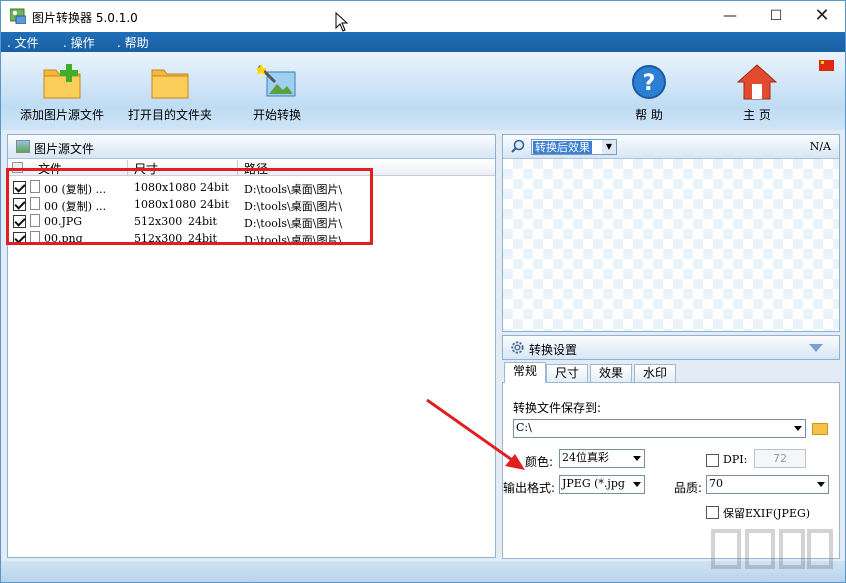  What do you see at coordinates (423, 16) in the screenshot?
I see `title-bar: 图片转换器 5.0.1.0 — ☐ ✕` at bounding box center [423, 16].